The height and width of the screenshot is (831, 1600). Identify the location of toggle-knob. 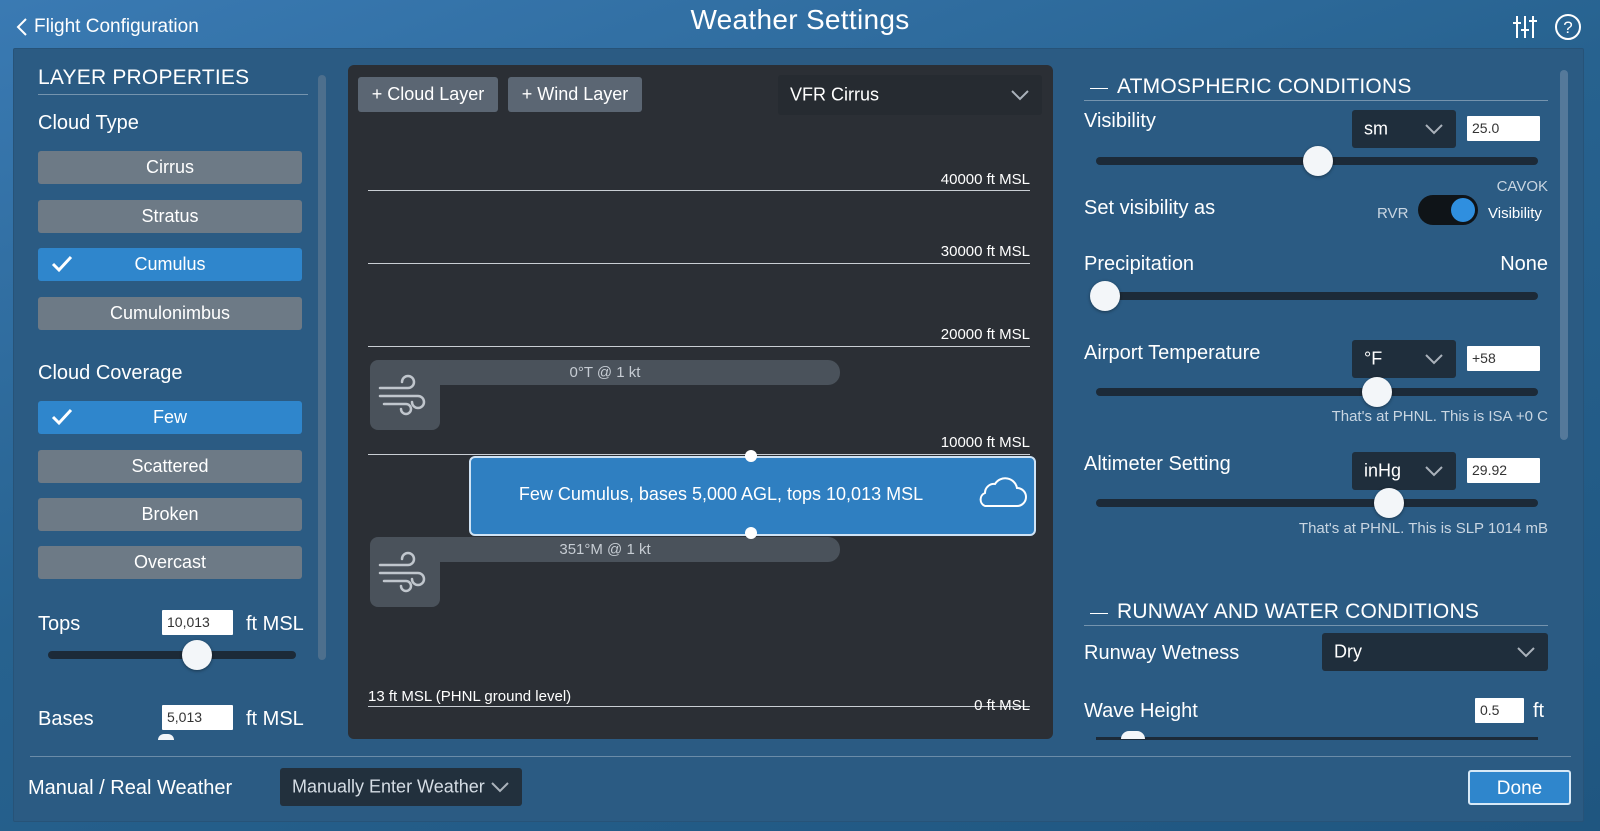
(1463, 210).